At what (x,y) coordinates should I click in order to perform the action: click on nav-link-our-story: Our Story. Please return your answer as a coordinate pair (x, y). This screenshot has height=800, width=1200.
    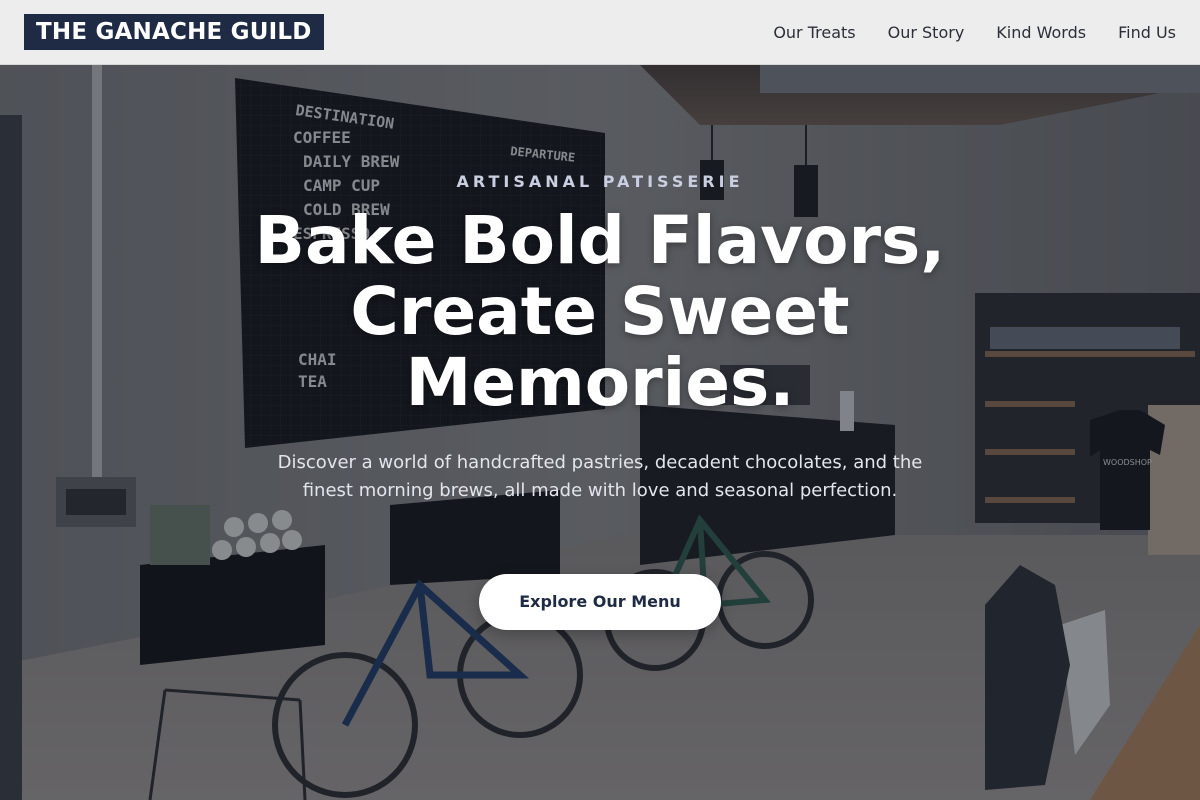
    Looking at the image, I should click on (926, 32).